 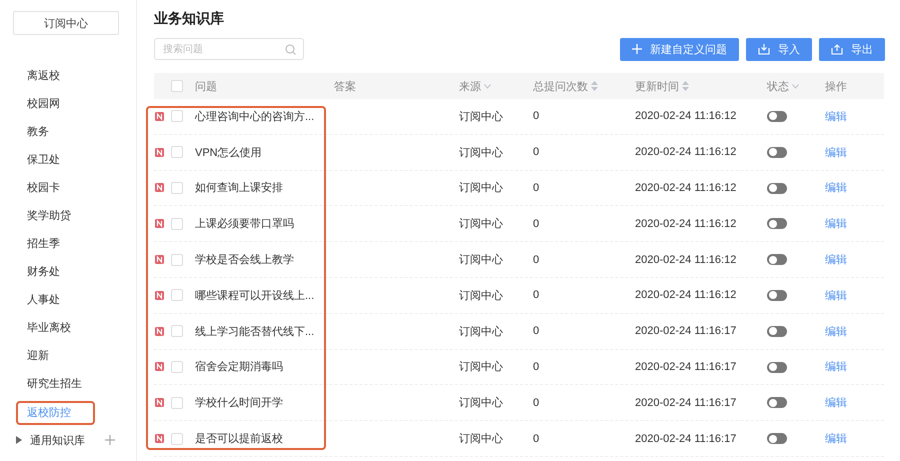 What do you see at coordinates (560, 87) in the screenshot?
I see `column-header: 总提问次数` at bounding box center [560, 87].